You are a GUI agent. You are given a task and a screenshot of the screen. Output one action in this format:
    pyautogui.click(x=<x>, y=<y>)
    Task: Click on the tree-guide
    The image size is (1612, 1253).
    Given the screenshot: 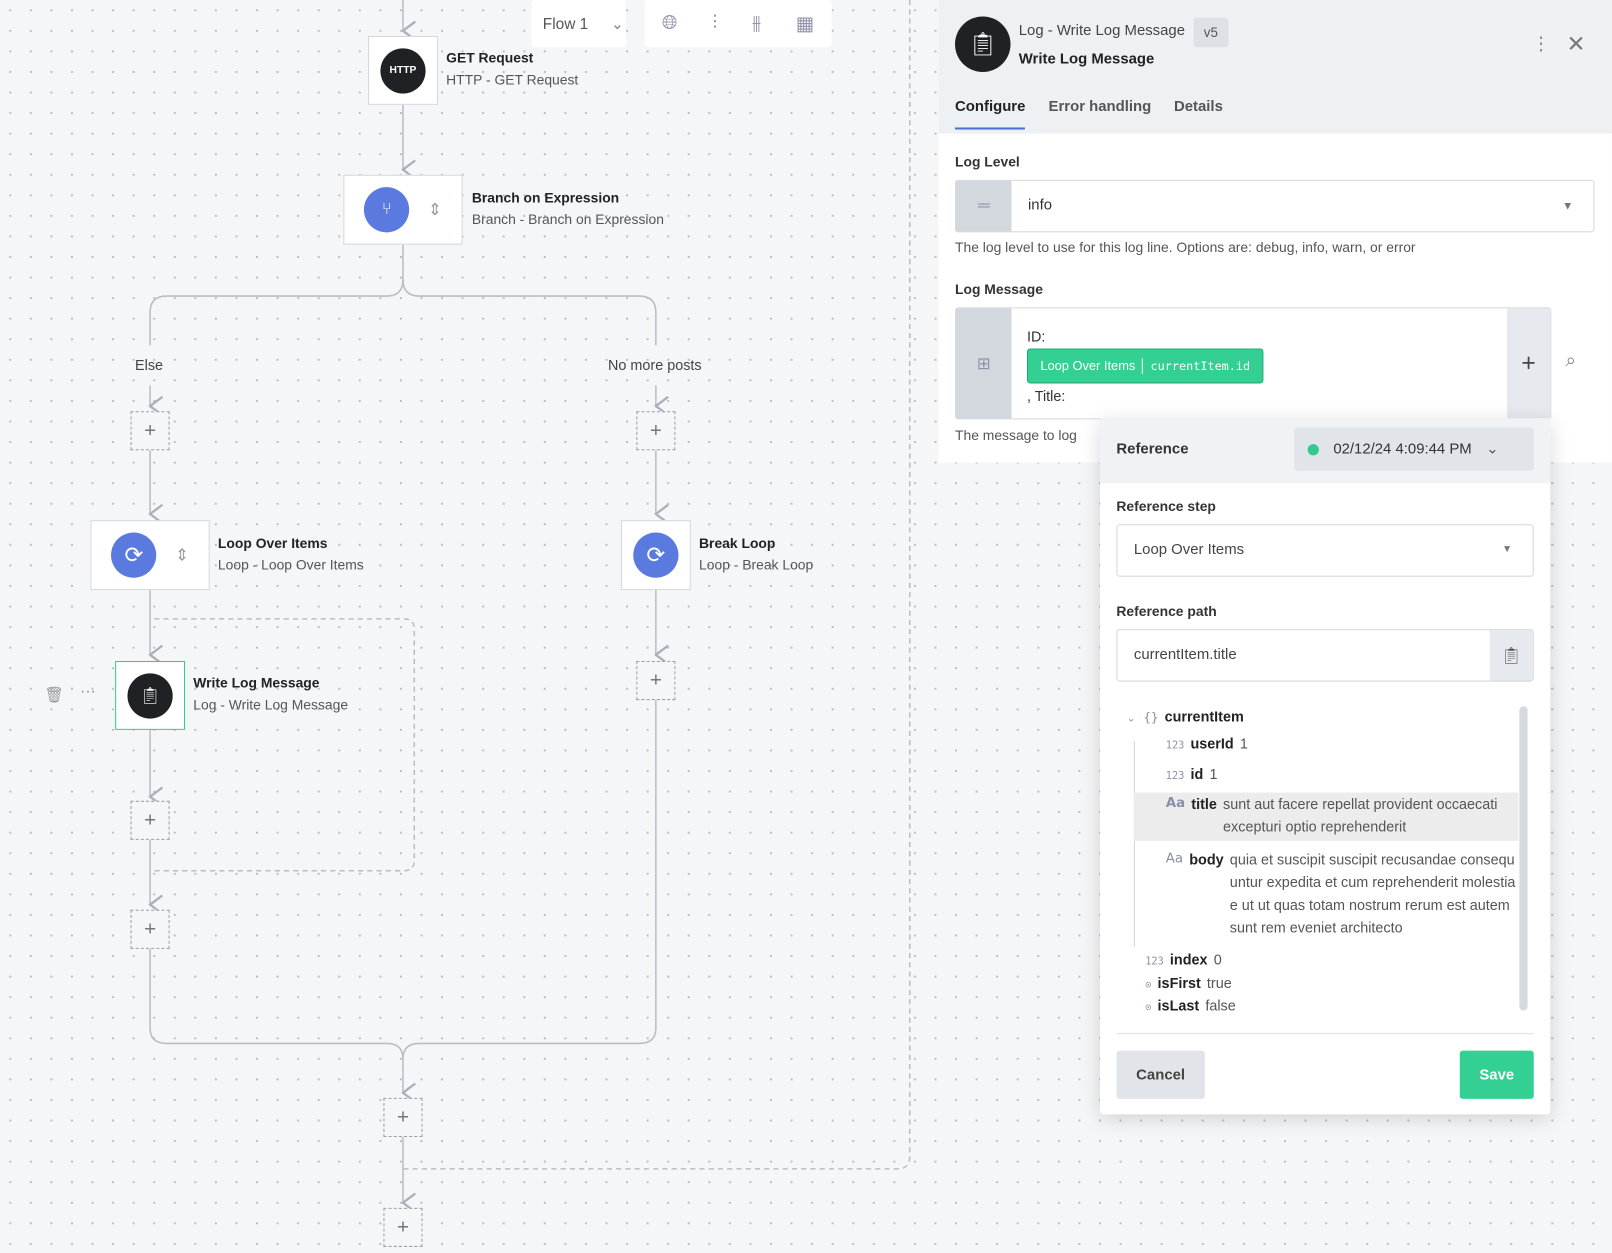 What is the action you would take?
    pyautogui.click(x=1134, y=844)
    